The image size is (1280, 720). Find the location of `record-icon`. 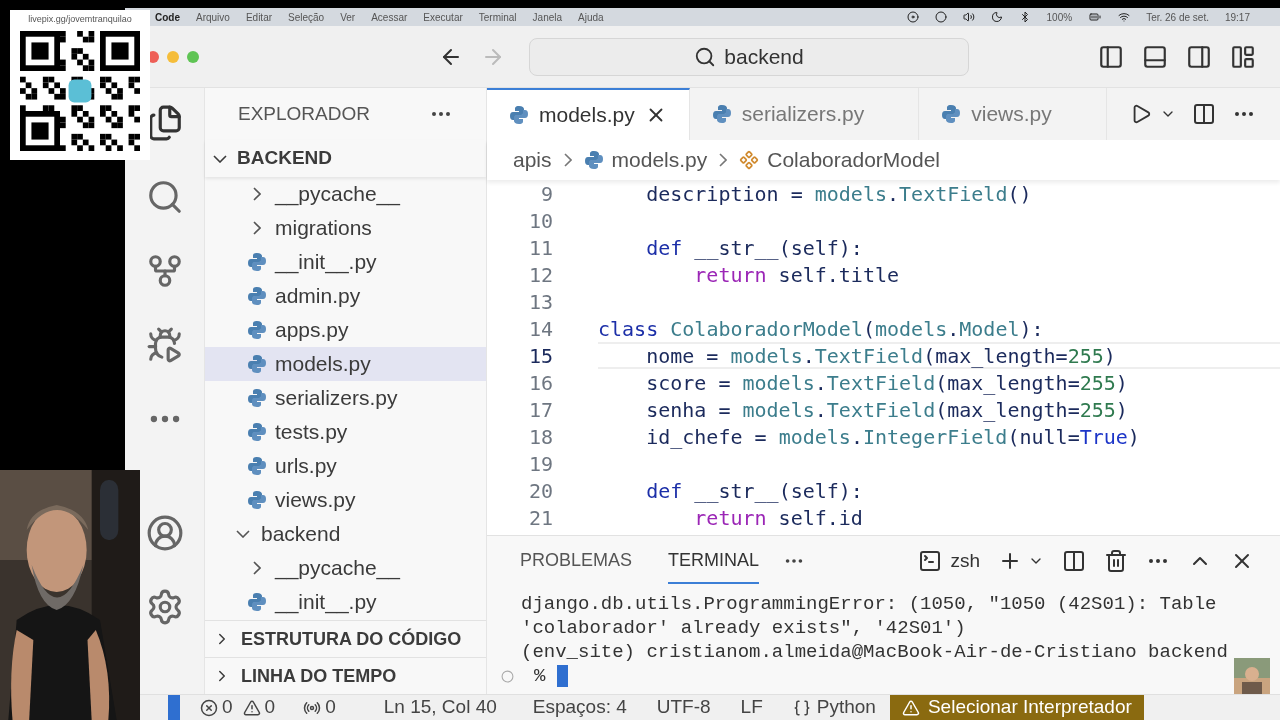

record-icon is located at coordinates (912, 17).